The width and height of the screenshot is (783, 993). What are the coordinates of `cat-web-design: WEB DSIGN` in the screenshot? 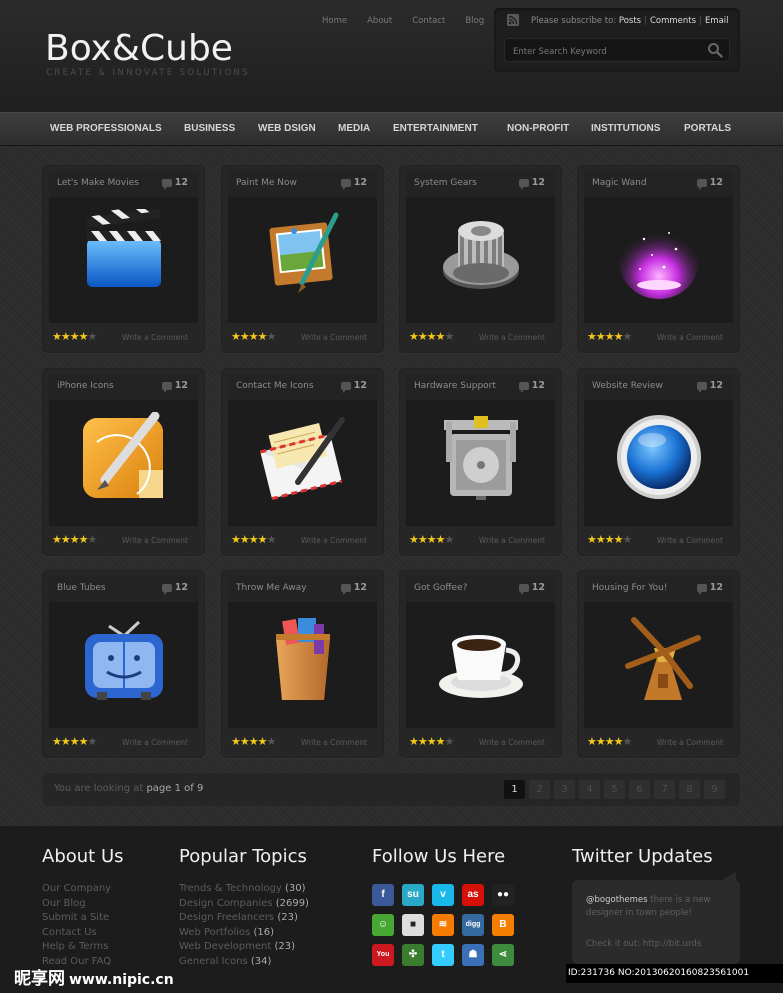 It's located at (287, 128).